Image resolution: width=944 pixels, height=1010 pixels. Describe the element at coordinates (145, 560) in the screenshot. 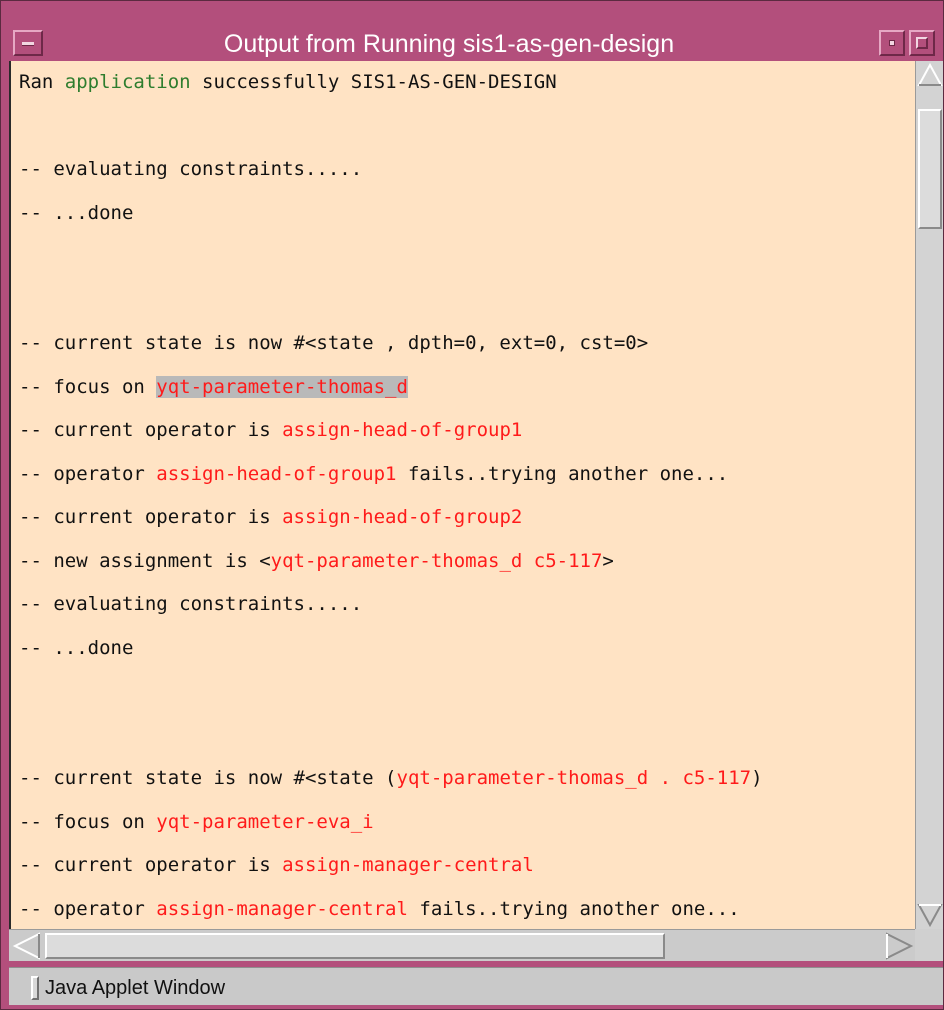

I see `output-text: -- new assignment is <` at that location.